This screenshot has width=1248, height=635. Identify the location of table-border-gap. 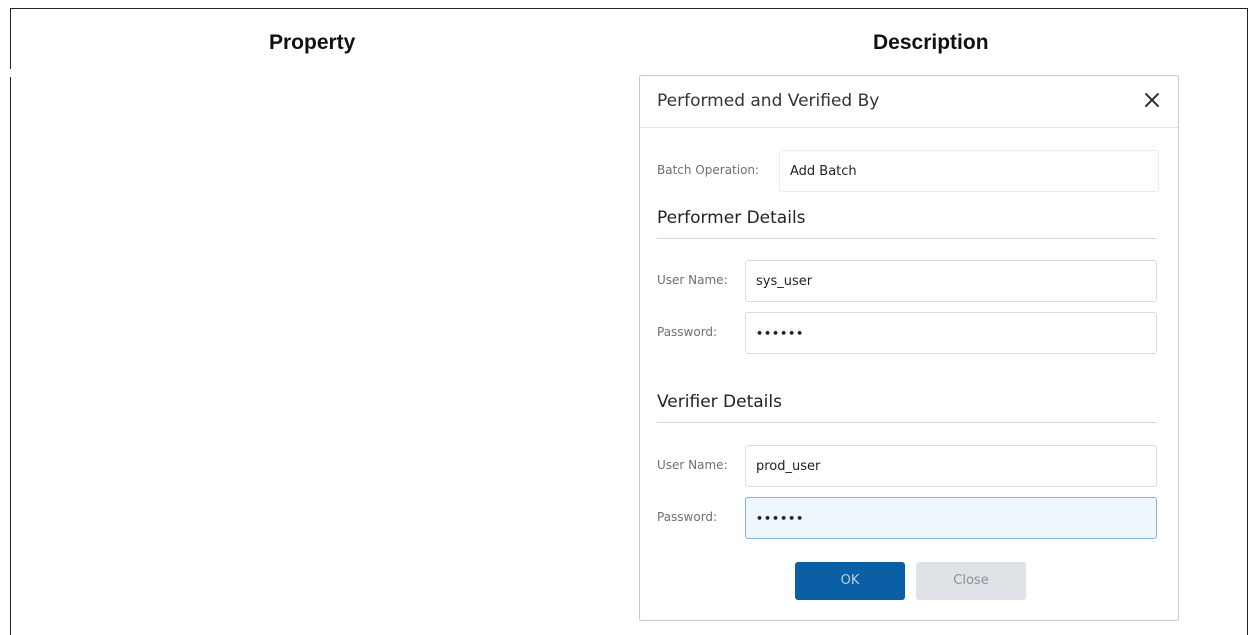
(11, 73).